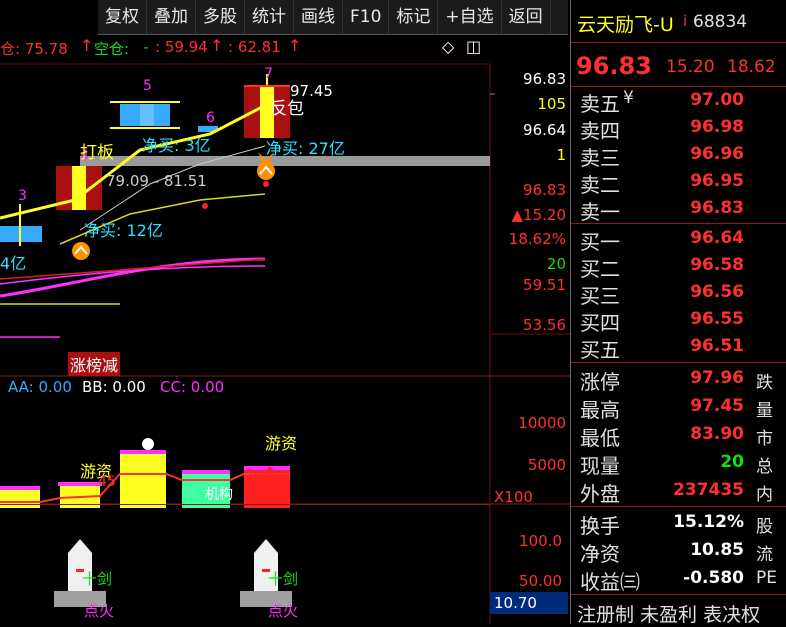 This screenshot has width=786, height=627. I want to click on stock-code: 68834, so click(720, 22).